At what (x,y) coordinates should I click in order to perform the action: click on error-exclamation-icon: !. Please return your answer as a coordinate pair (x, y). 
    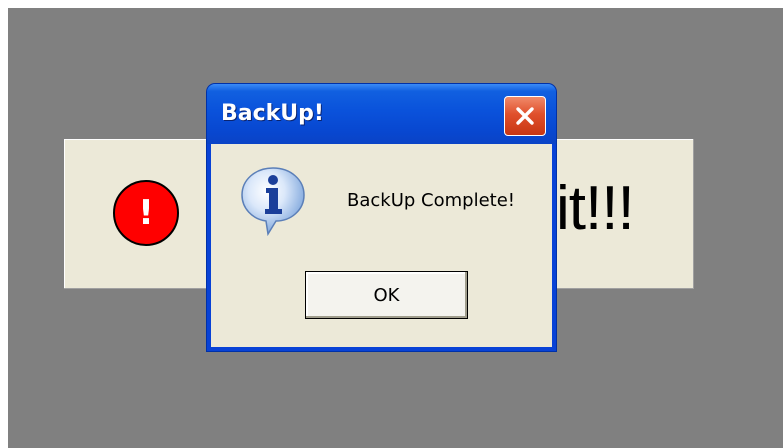
    Looking at the image, I should click on (146, 213).